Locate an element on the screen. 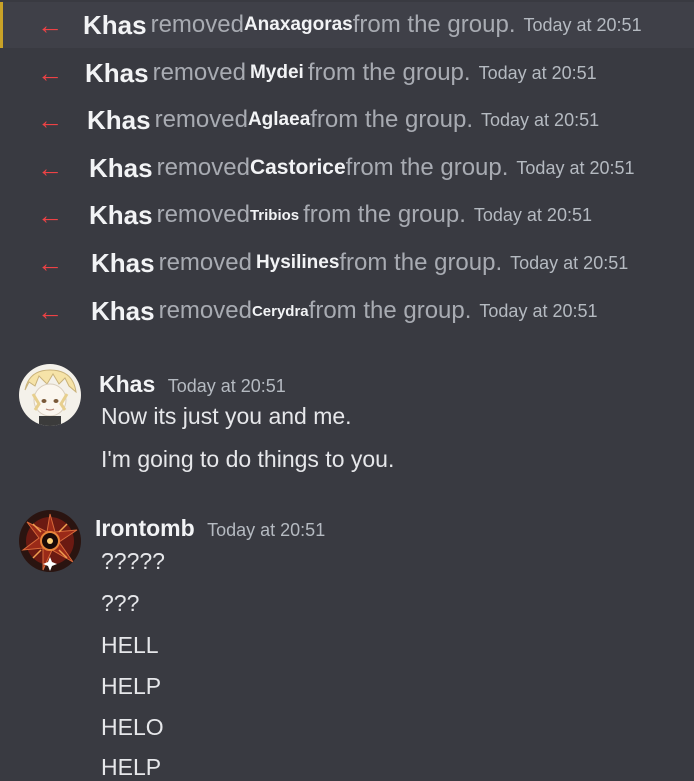  message-header: Khas Today at 20:51 is located at coordinates (192, 384).